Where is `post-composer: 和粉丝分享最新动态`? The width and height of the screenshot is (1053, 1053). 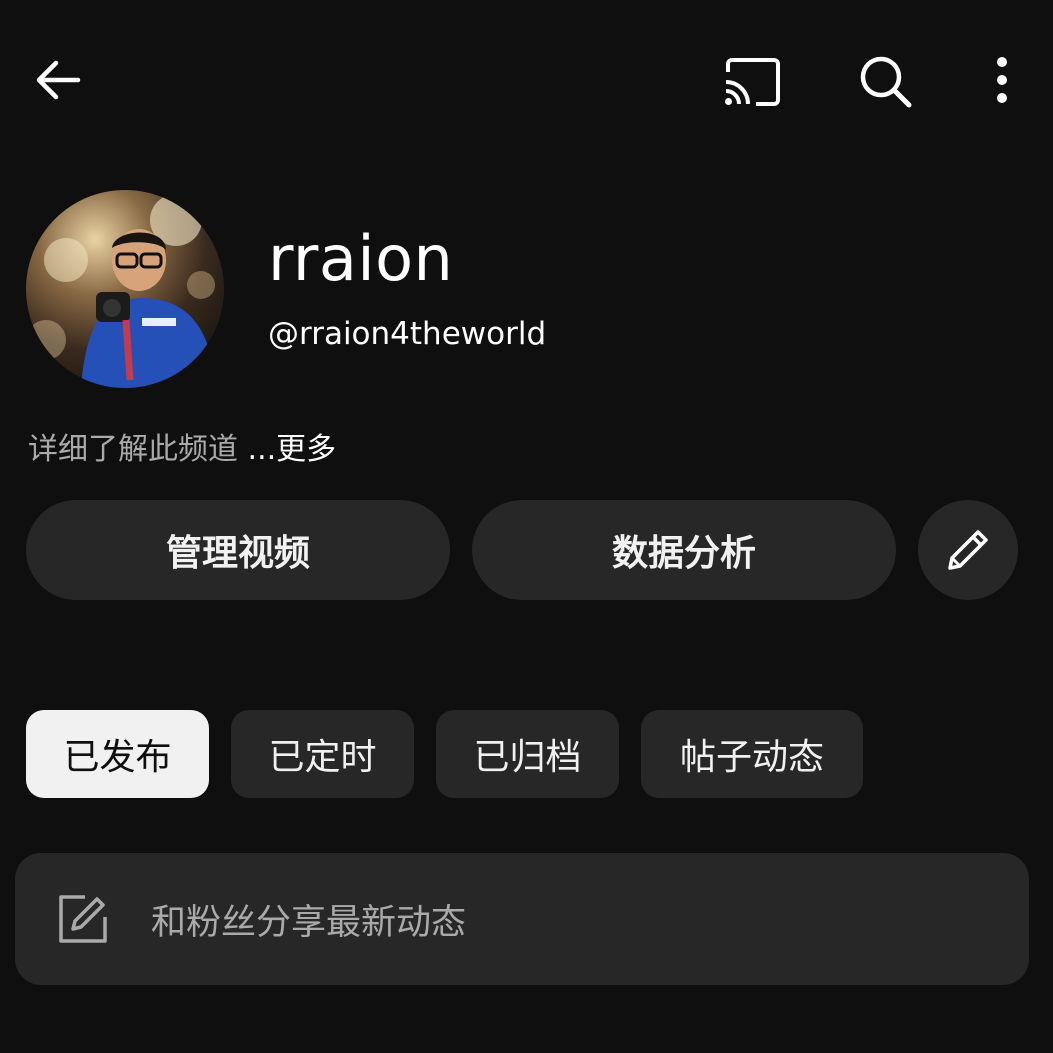 post-composer: 和粉丝分享最新动态 is located at coordinates (522, 919).